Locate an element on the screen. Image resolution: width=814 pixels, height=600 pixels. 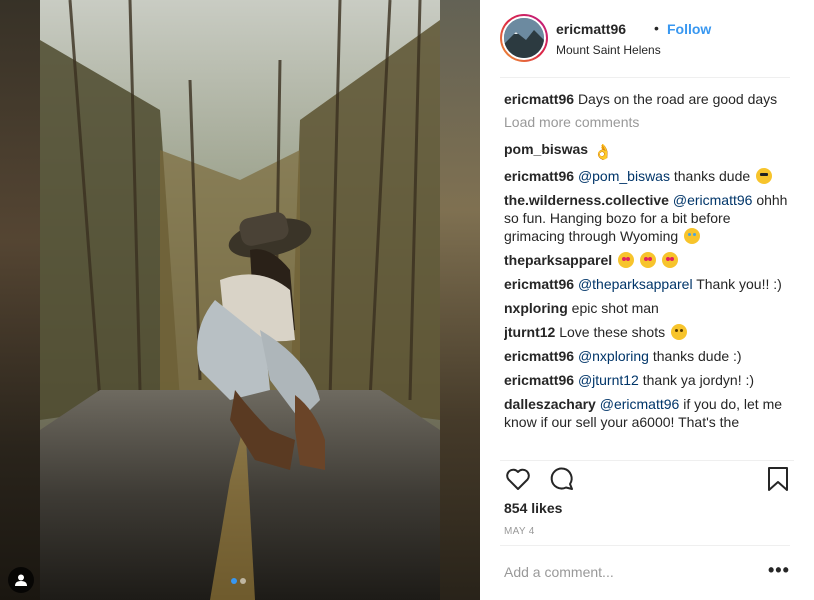
save-button-glyph is located at coordinates (778, 479).